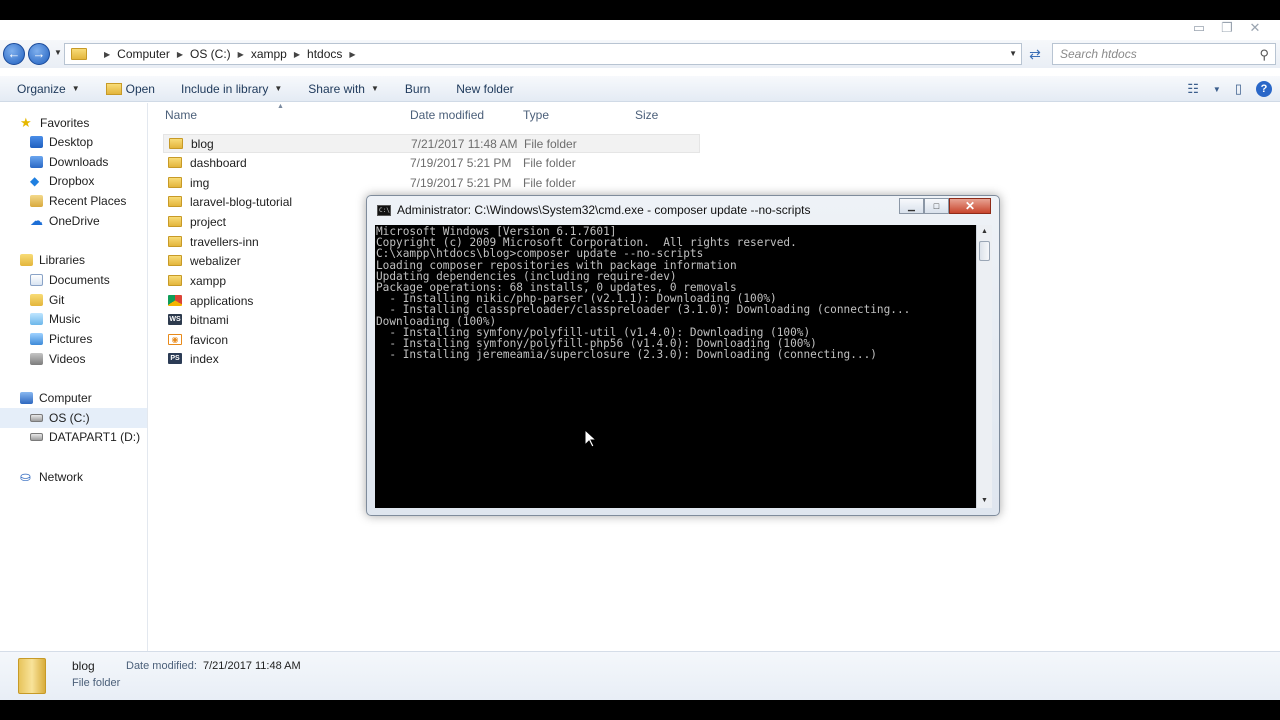 The image size is (1280, 720). Describe the element at coordinates (280, 106) in the screenshot. I see `sort-ascending-icon: ▲` at that location.